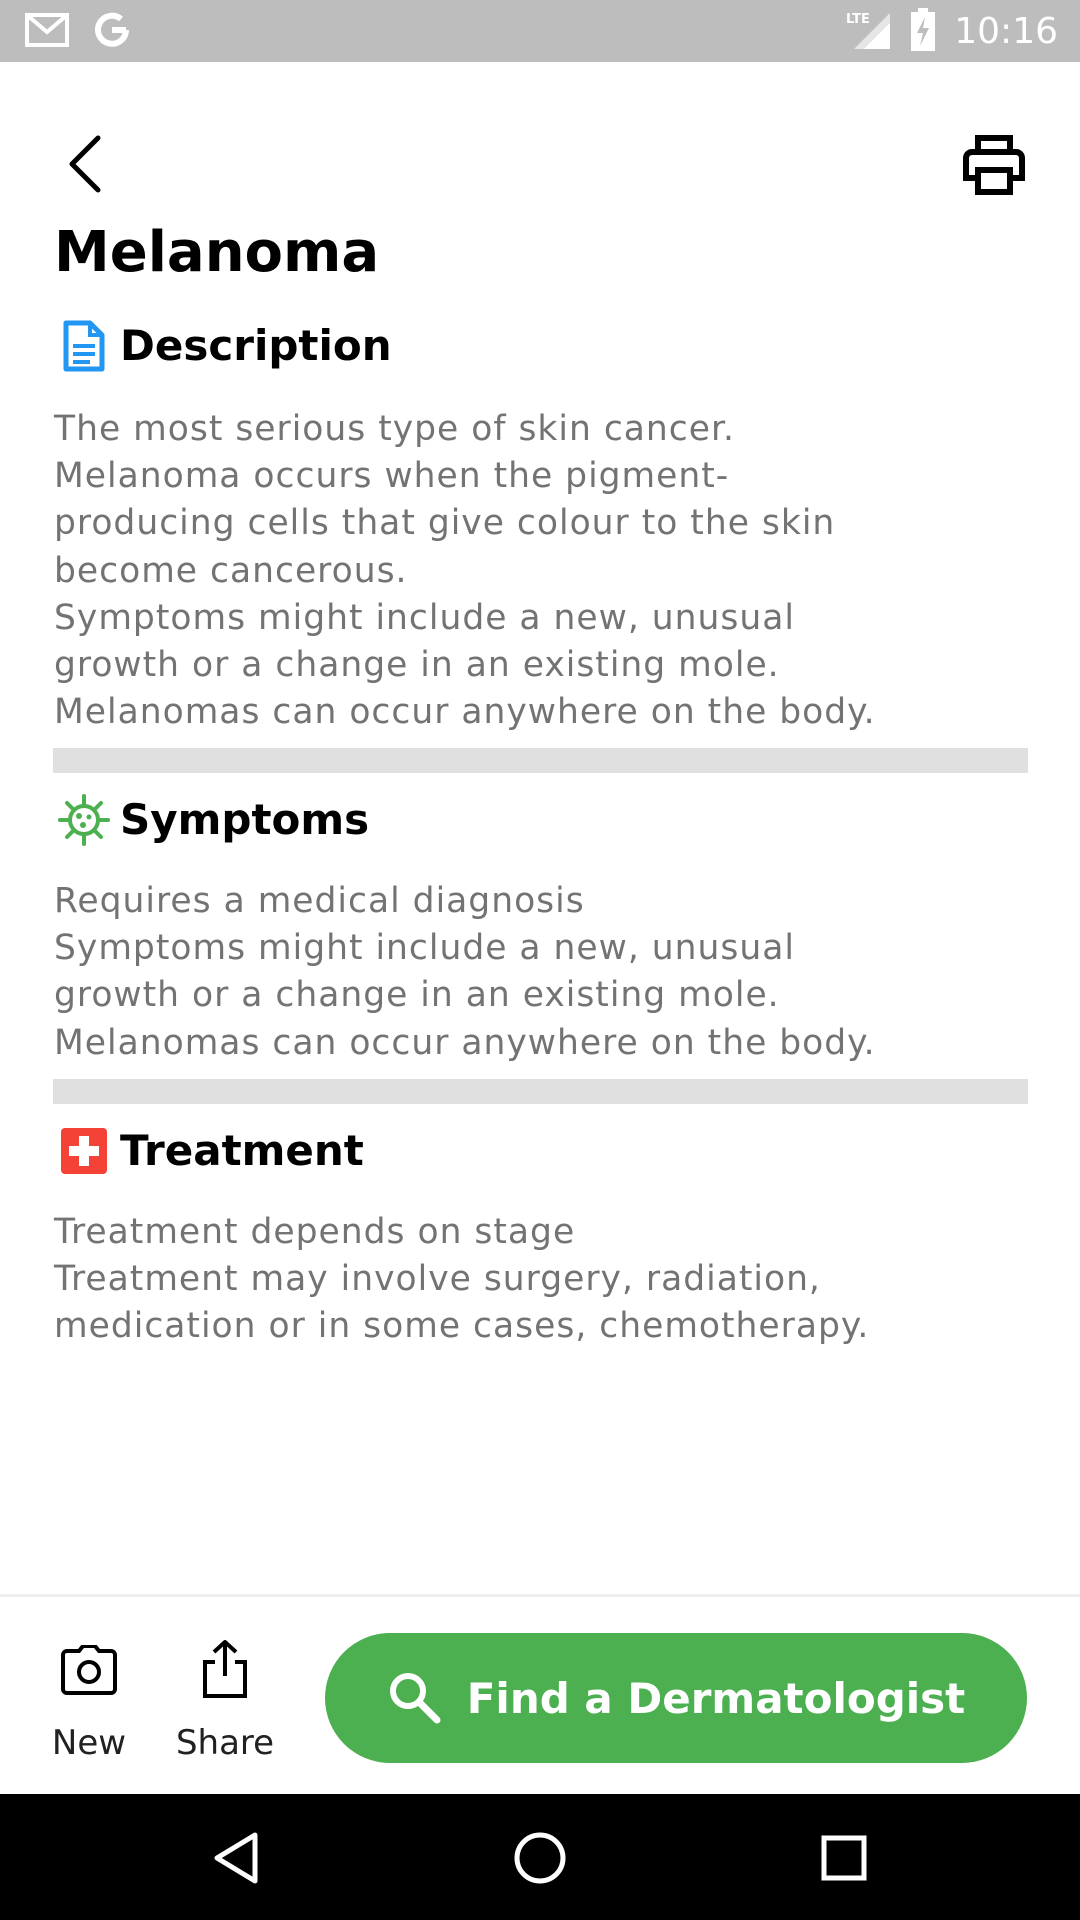 This screenshot has height=1920, width=1080. I want to click on nav-back-button, so click(236, 1858).